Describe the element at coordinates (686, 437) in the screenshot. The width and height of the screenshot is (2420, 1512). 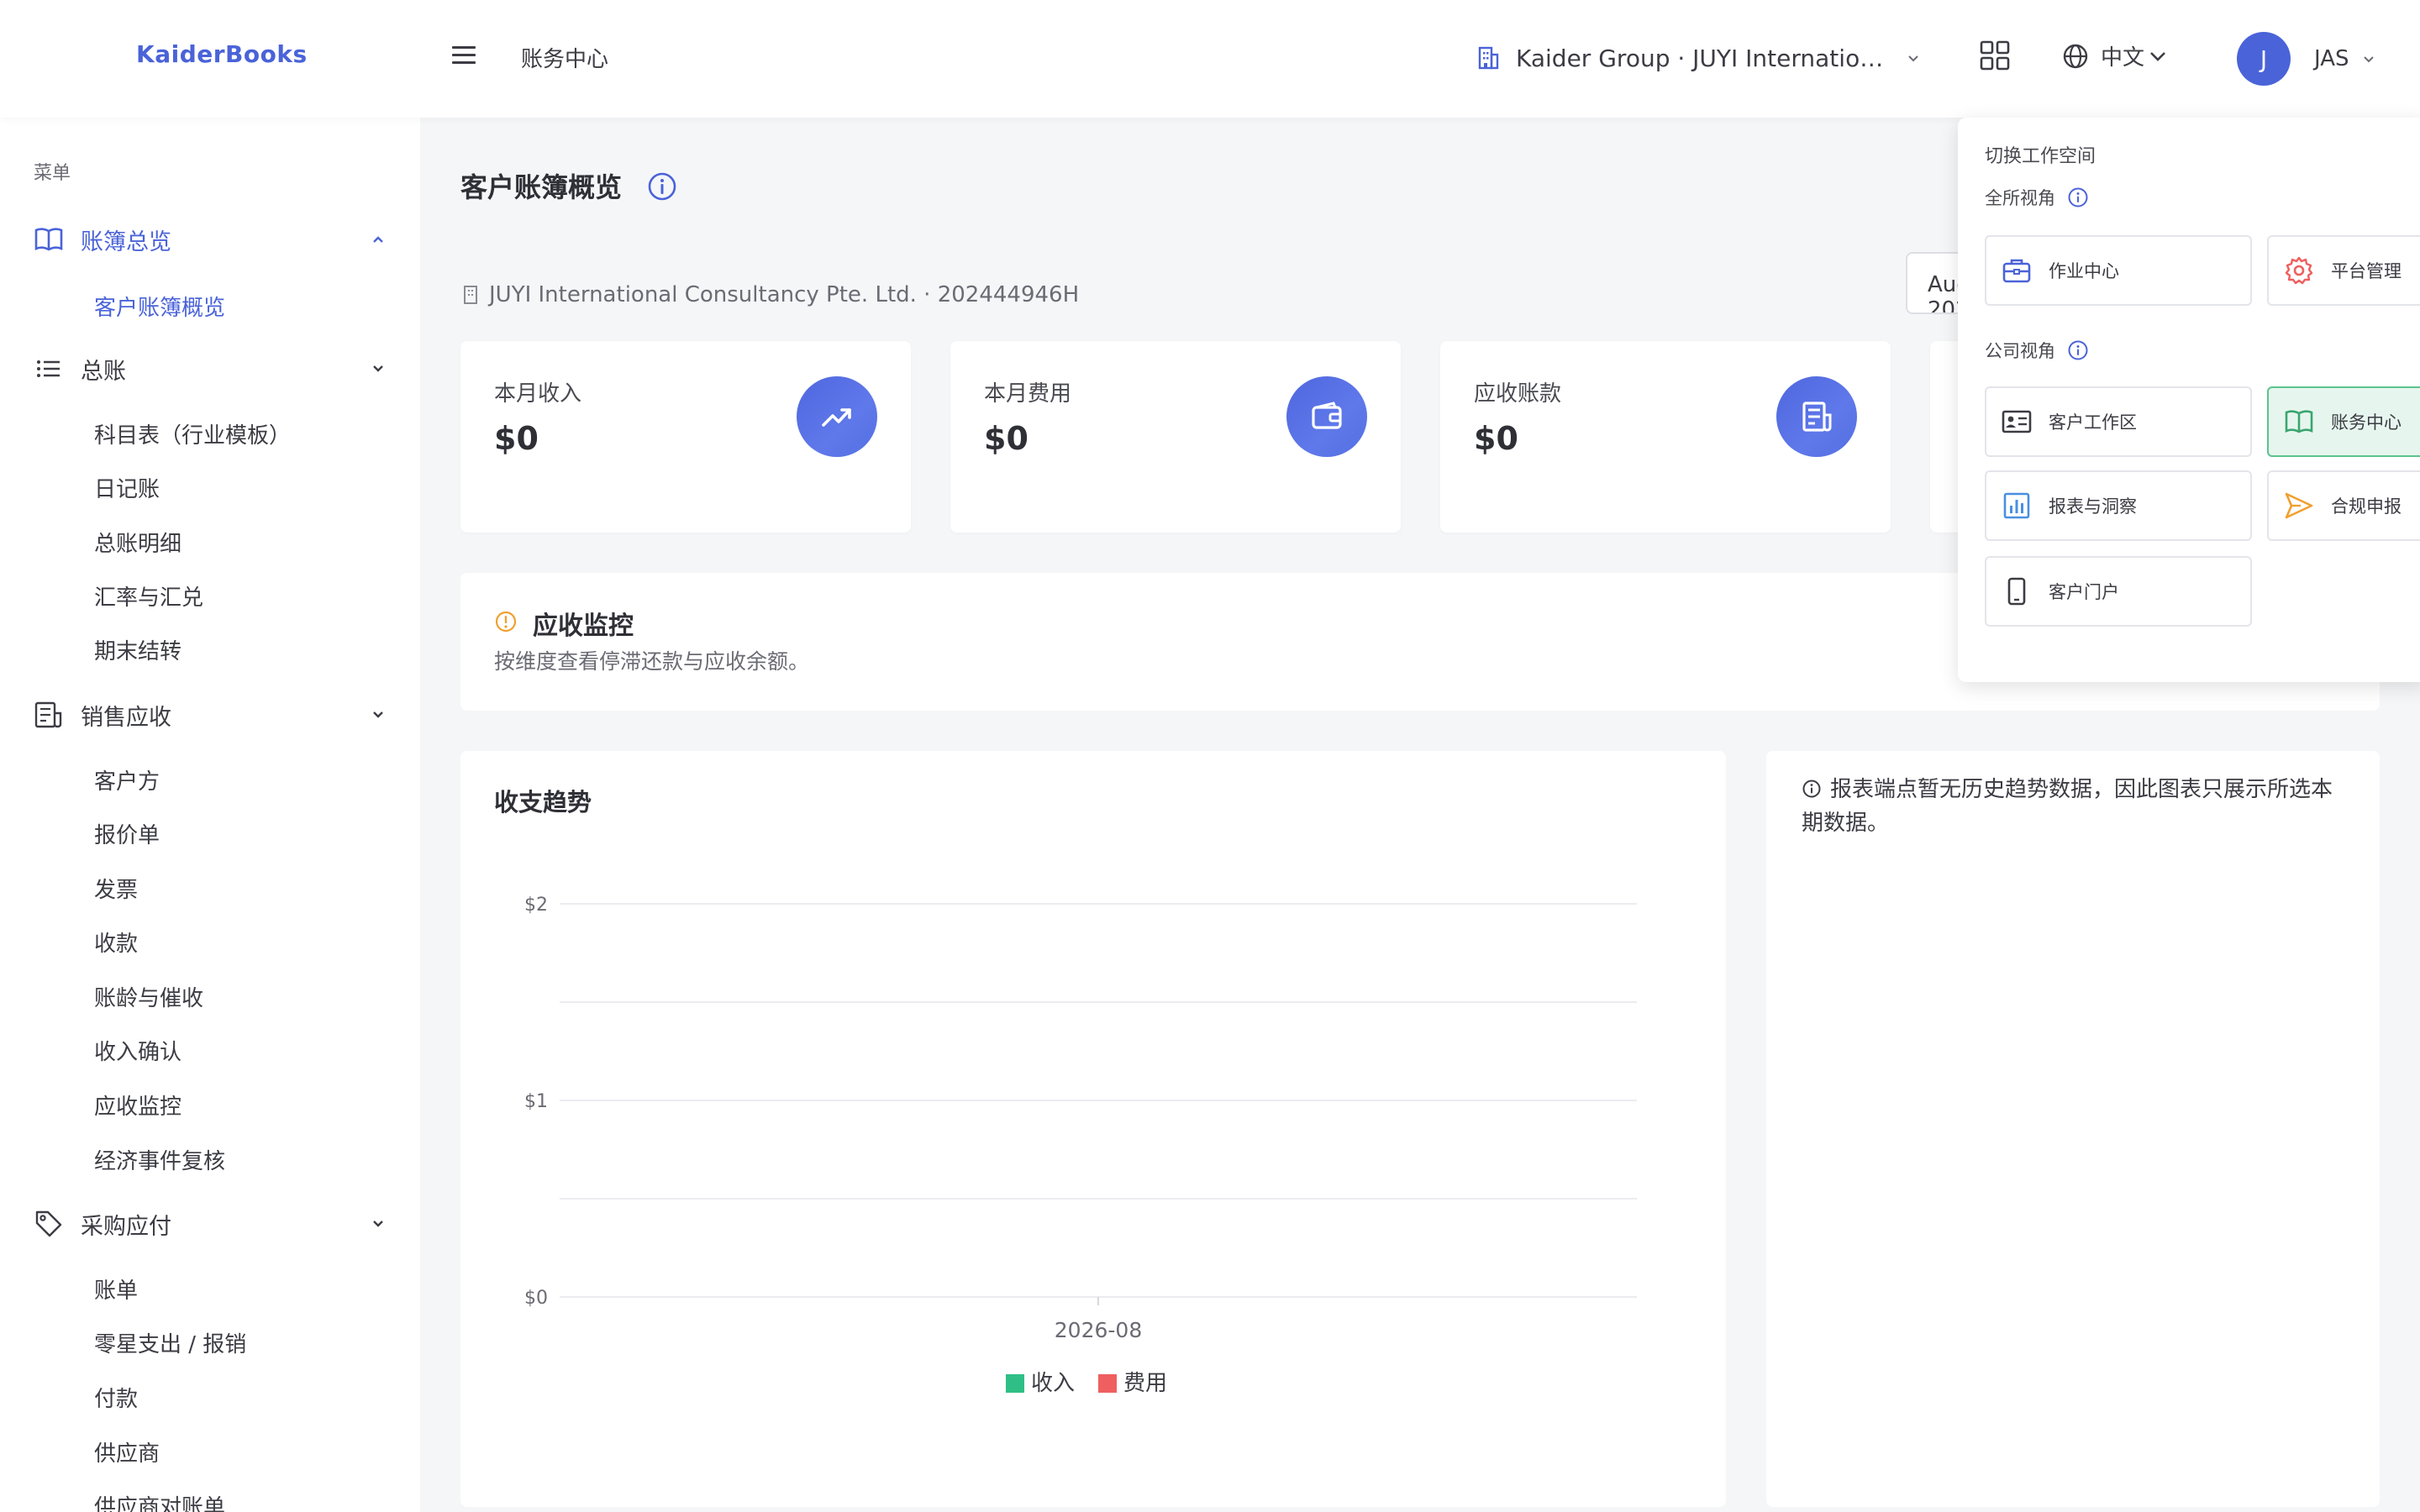
I see `stat-card-income: 本月收入 $0` at that location.